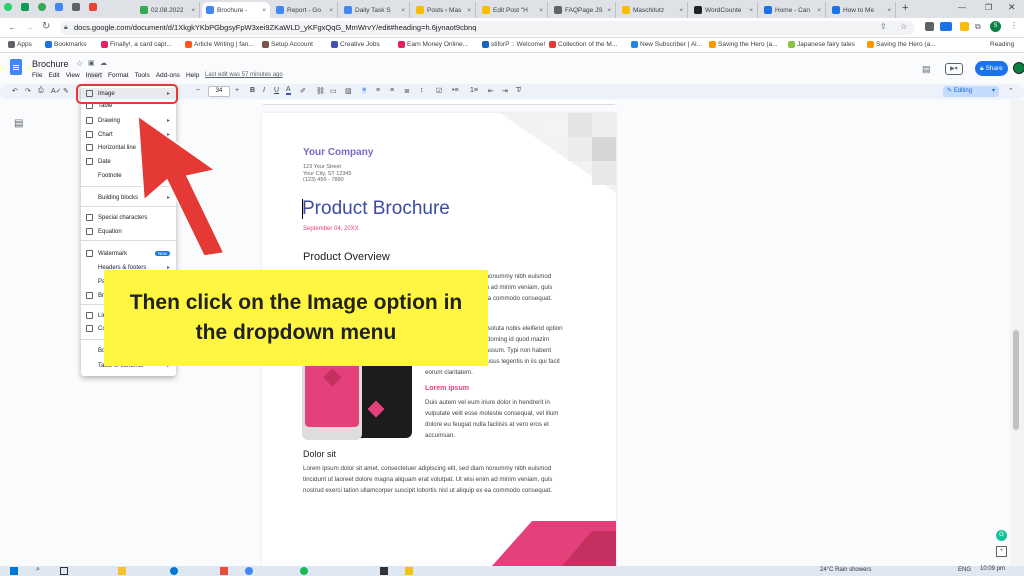 The height and width of the screenshot is (576, 1024). I want to click on menu-file: File, so click(37, 75).